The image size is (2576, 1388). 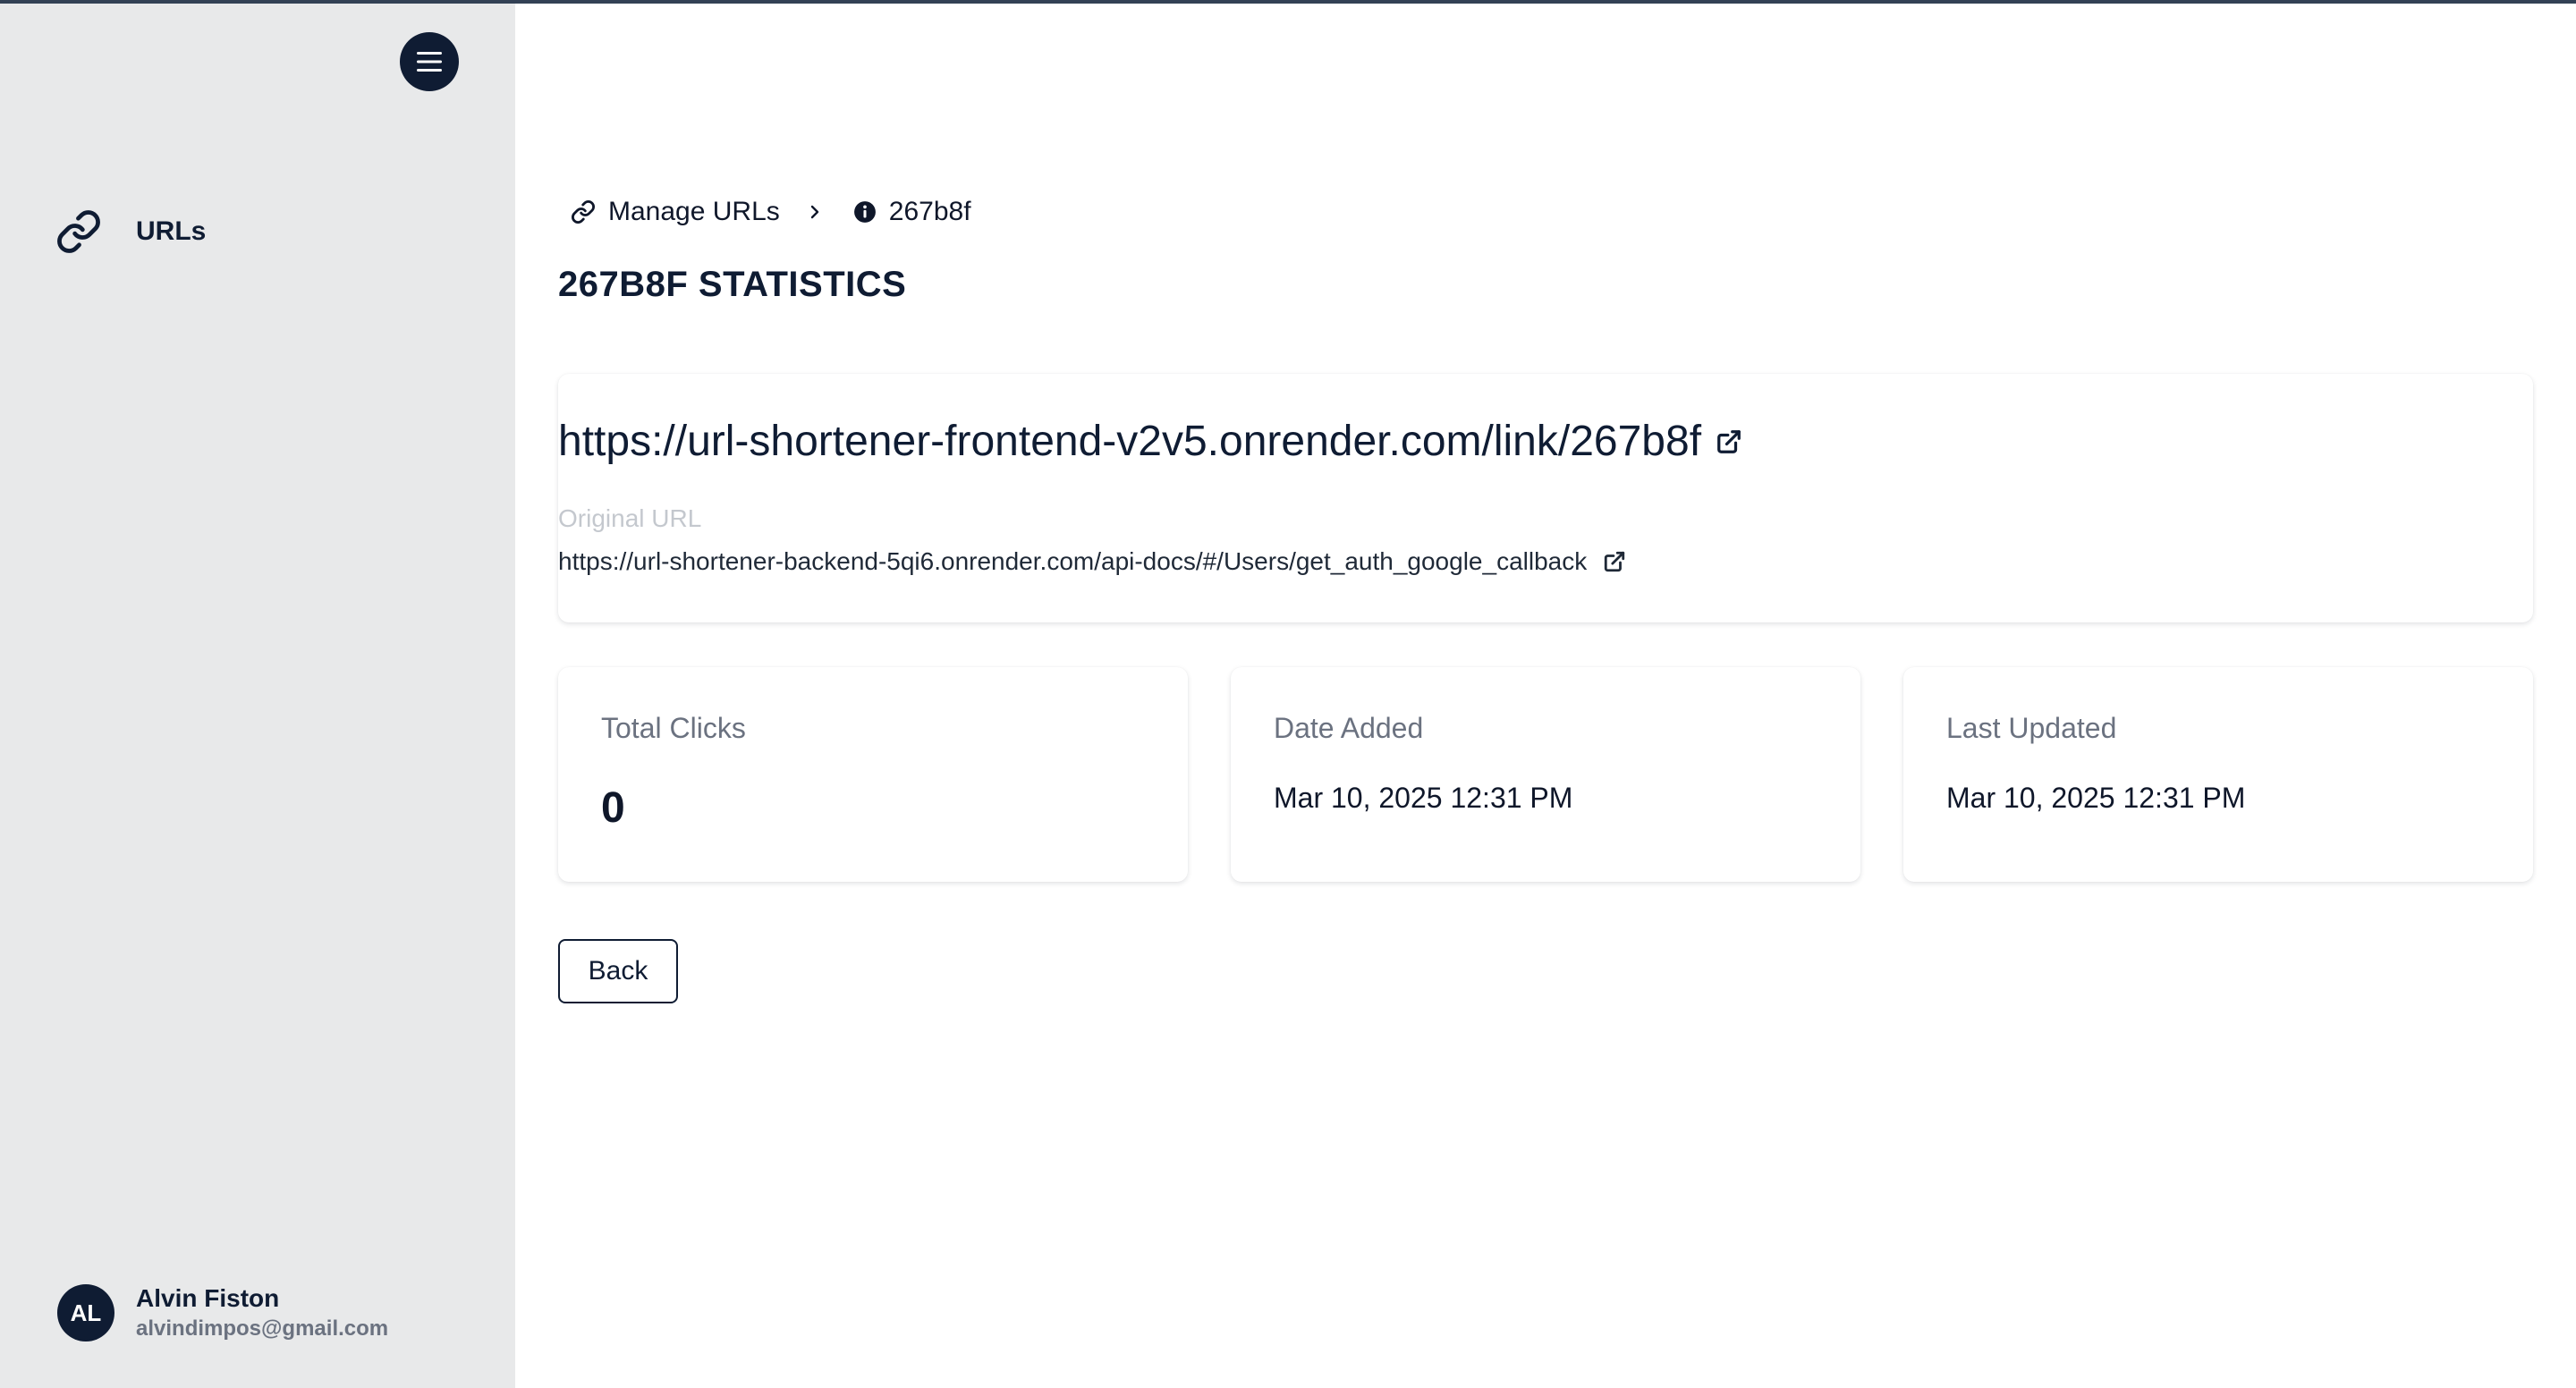 I want to click on original-url-label: Original URL, so click(x=630, y=518).